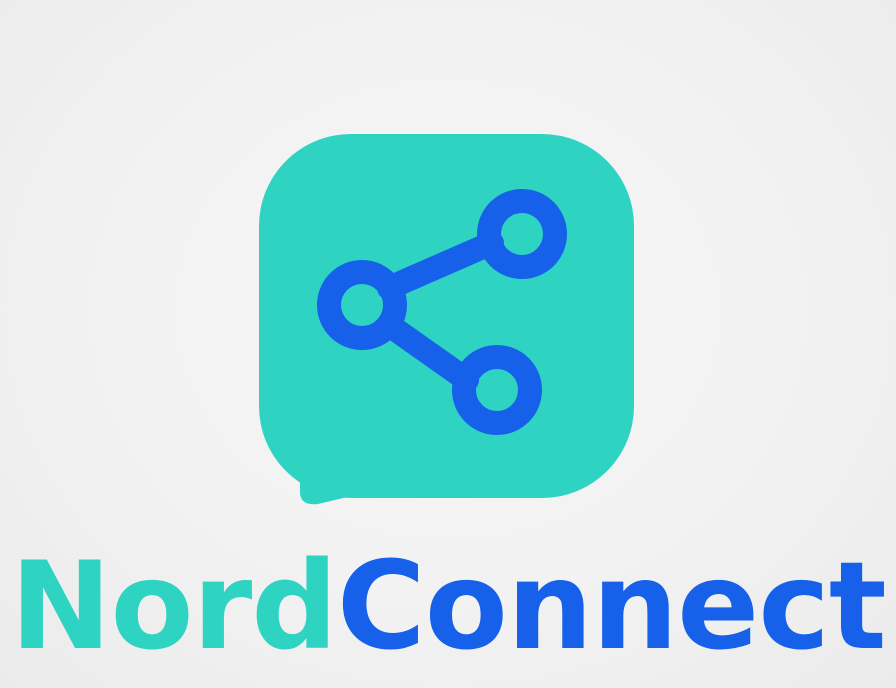 This screenshot has width=896, height=688. Describe the element at coordinates (611, 606) in the screenshot. I see `brand-name-part-connect: Connect` at that location.